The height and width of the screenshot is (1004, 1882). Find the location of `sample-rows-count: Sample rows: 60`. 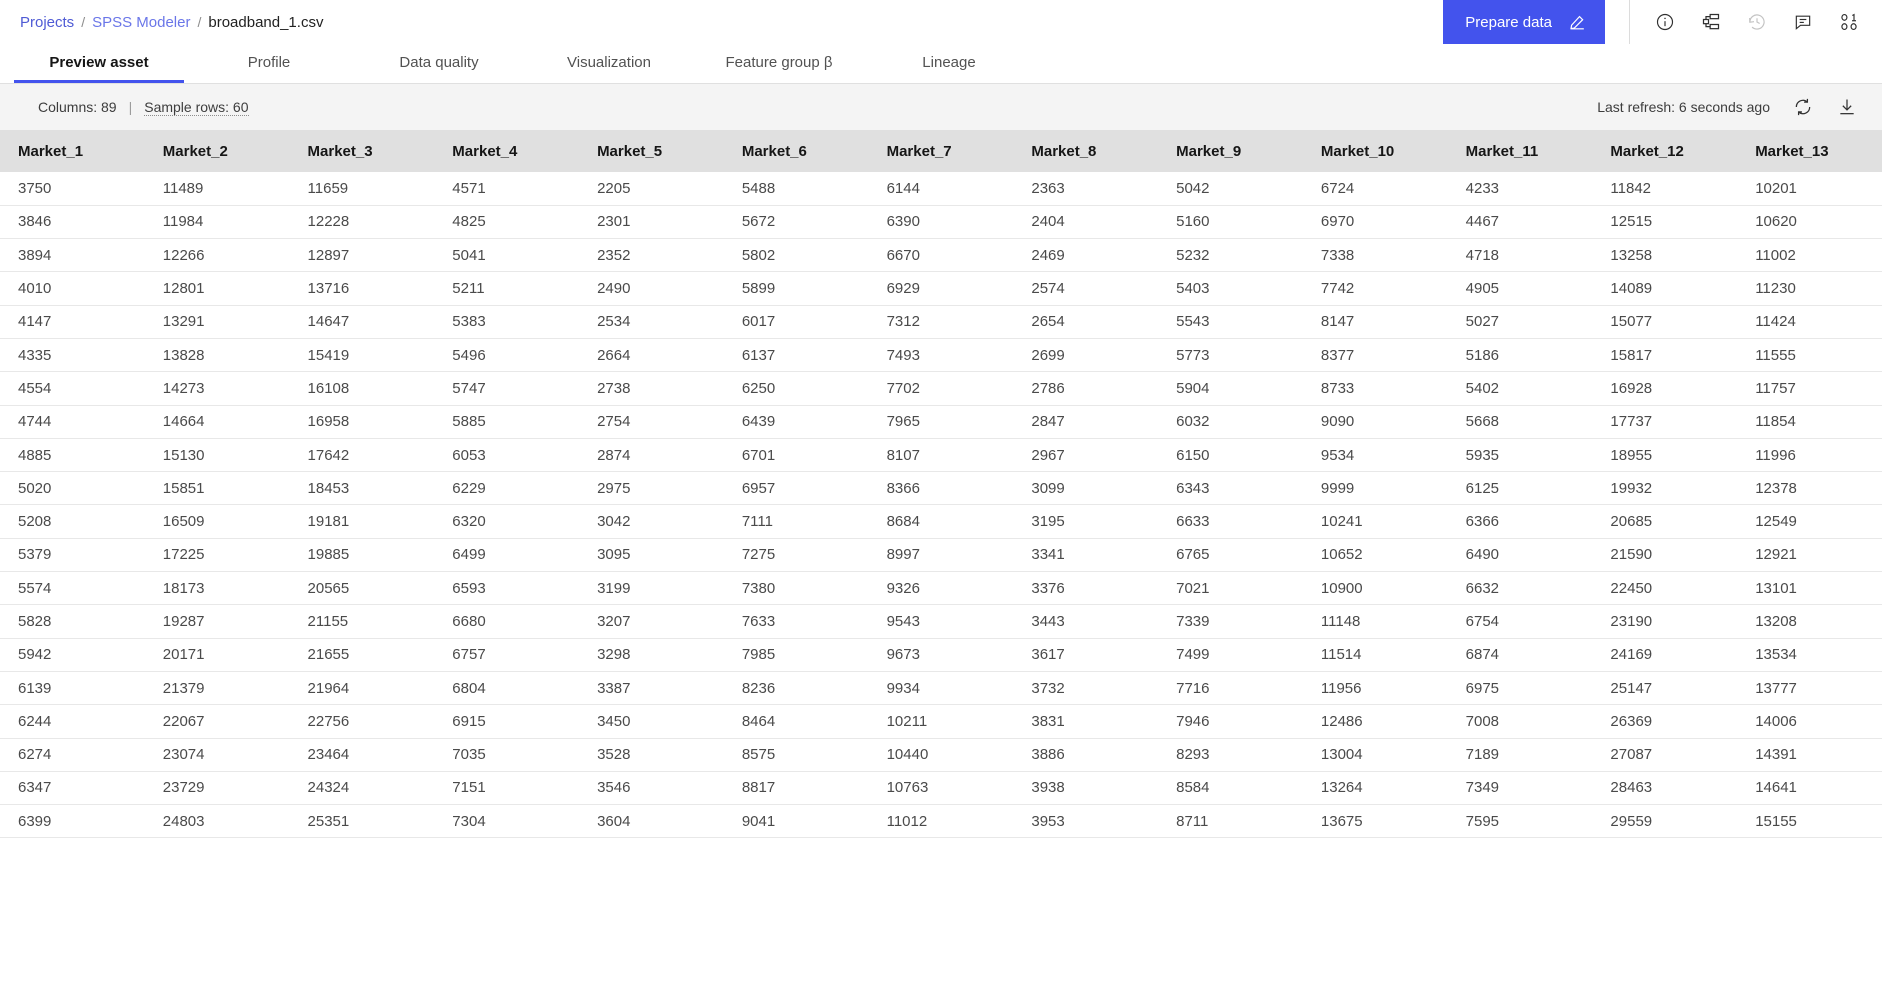

sample-rows-count: Sample rows: 60 is located at coordinates (196, 107).